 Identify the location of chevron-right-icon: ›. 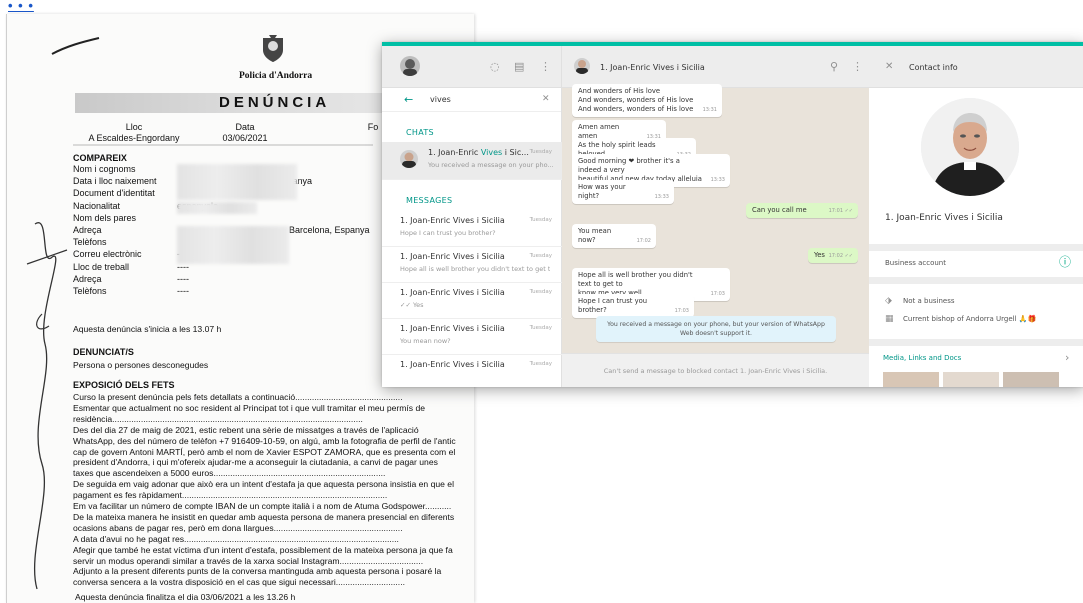
(1067, 357).